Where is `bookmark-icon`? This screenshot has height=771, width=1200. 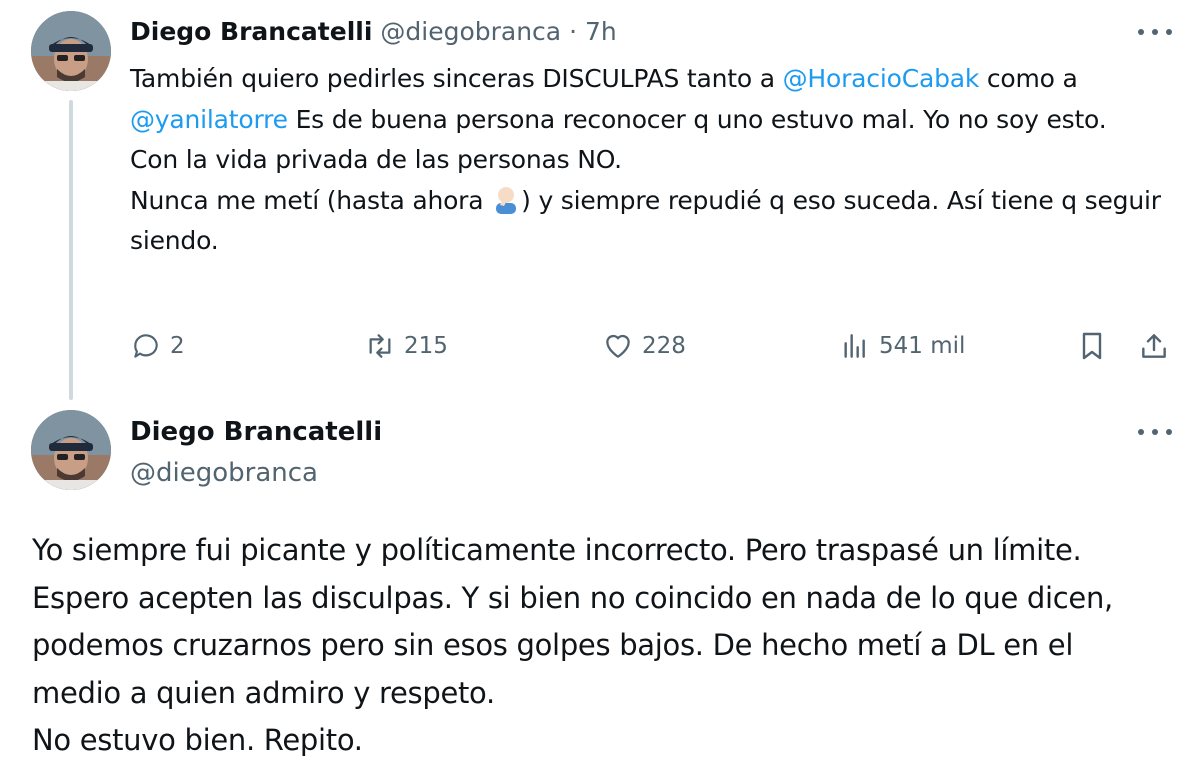
bookmark-icon is located at coordinates (1092, 346).